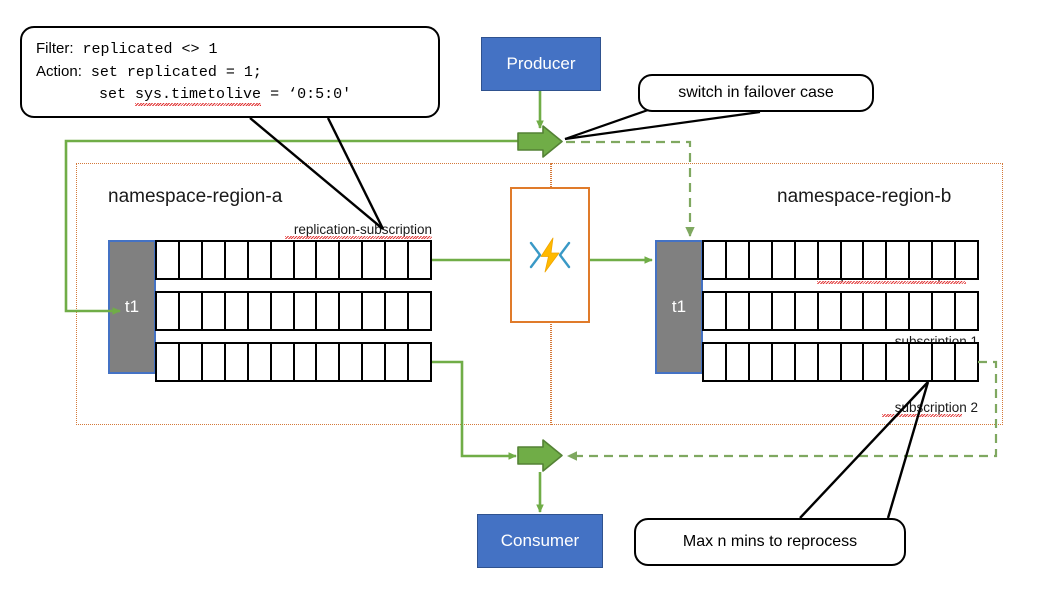 Image resolution: width=1046 pixels, height=592 pixels. I want to click on region-b-topic-t1: t1, so click(679, 307).